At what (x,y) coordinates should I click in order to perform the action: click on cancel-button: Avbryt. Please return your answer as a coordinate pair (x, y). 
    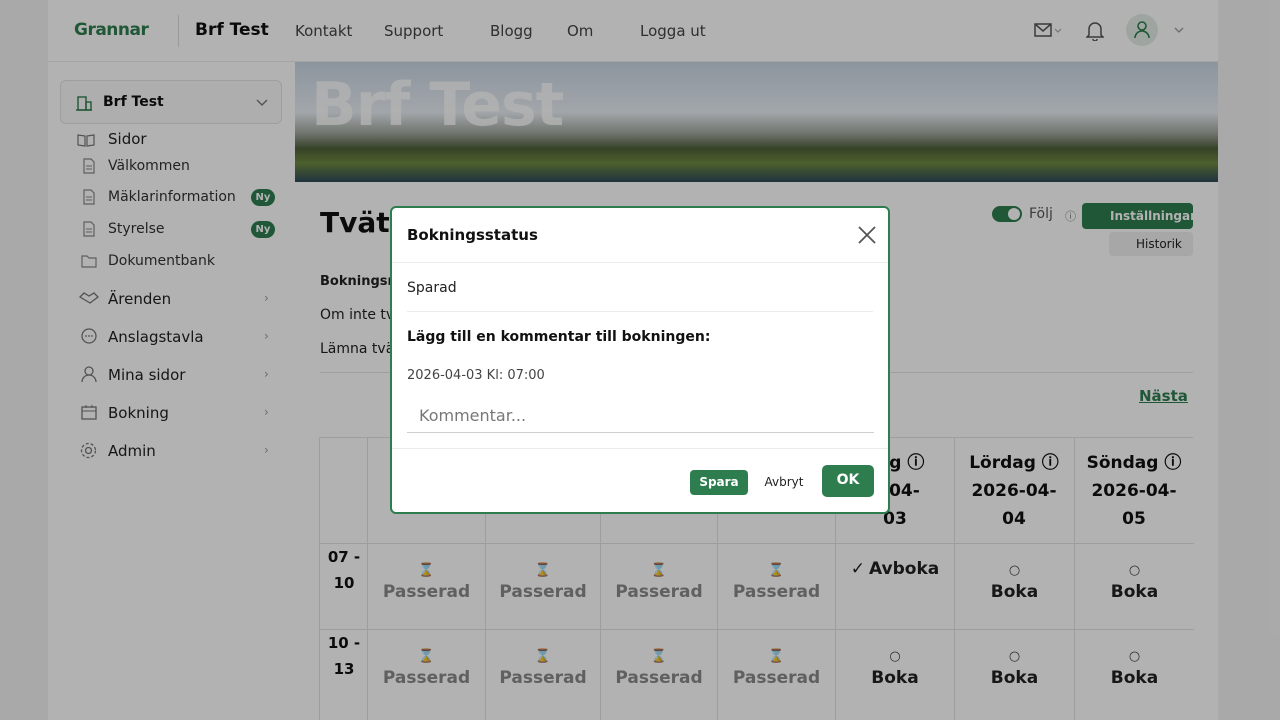
    Looking at the image, I should click on (784, 482).